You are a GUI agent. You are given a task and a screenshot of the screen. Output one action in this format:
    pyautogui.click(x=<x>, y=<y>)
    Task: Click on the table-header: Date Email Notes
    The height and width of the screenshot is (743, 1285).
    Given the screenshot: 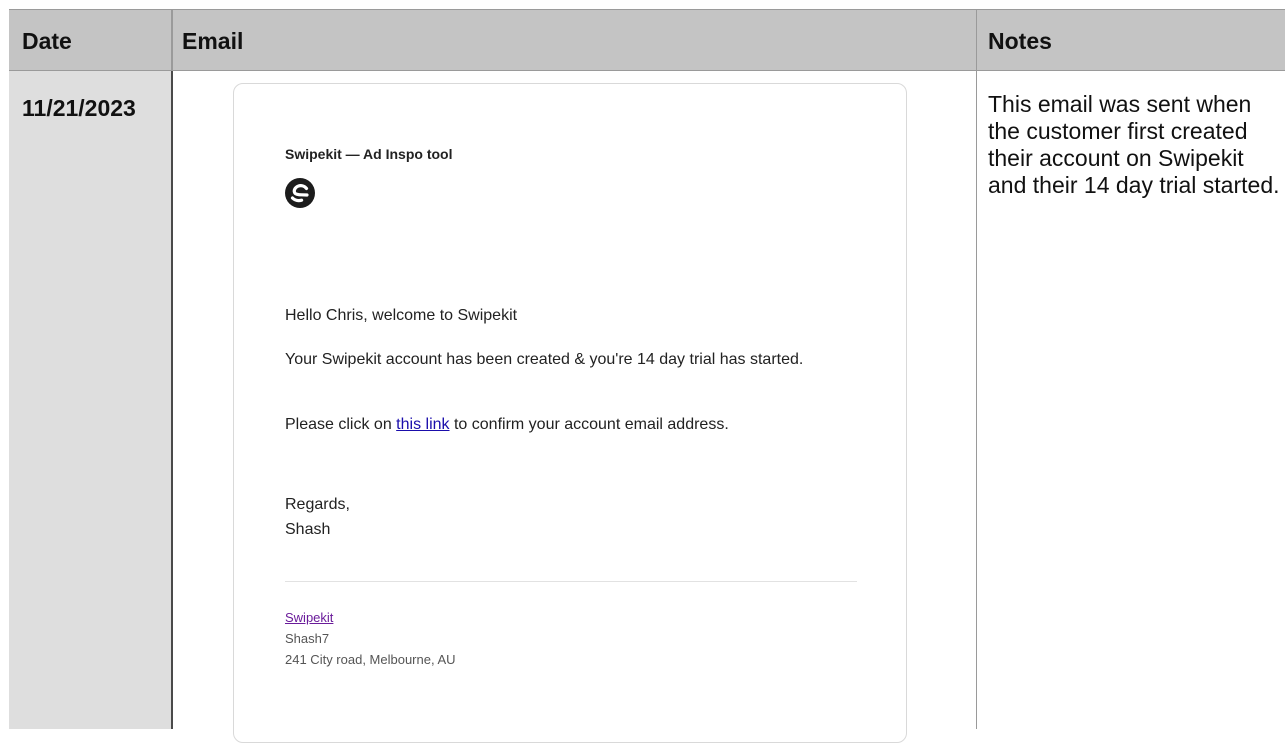 What is the action you would take?
    pyautogui.click(x=647, y=40)
    